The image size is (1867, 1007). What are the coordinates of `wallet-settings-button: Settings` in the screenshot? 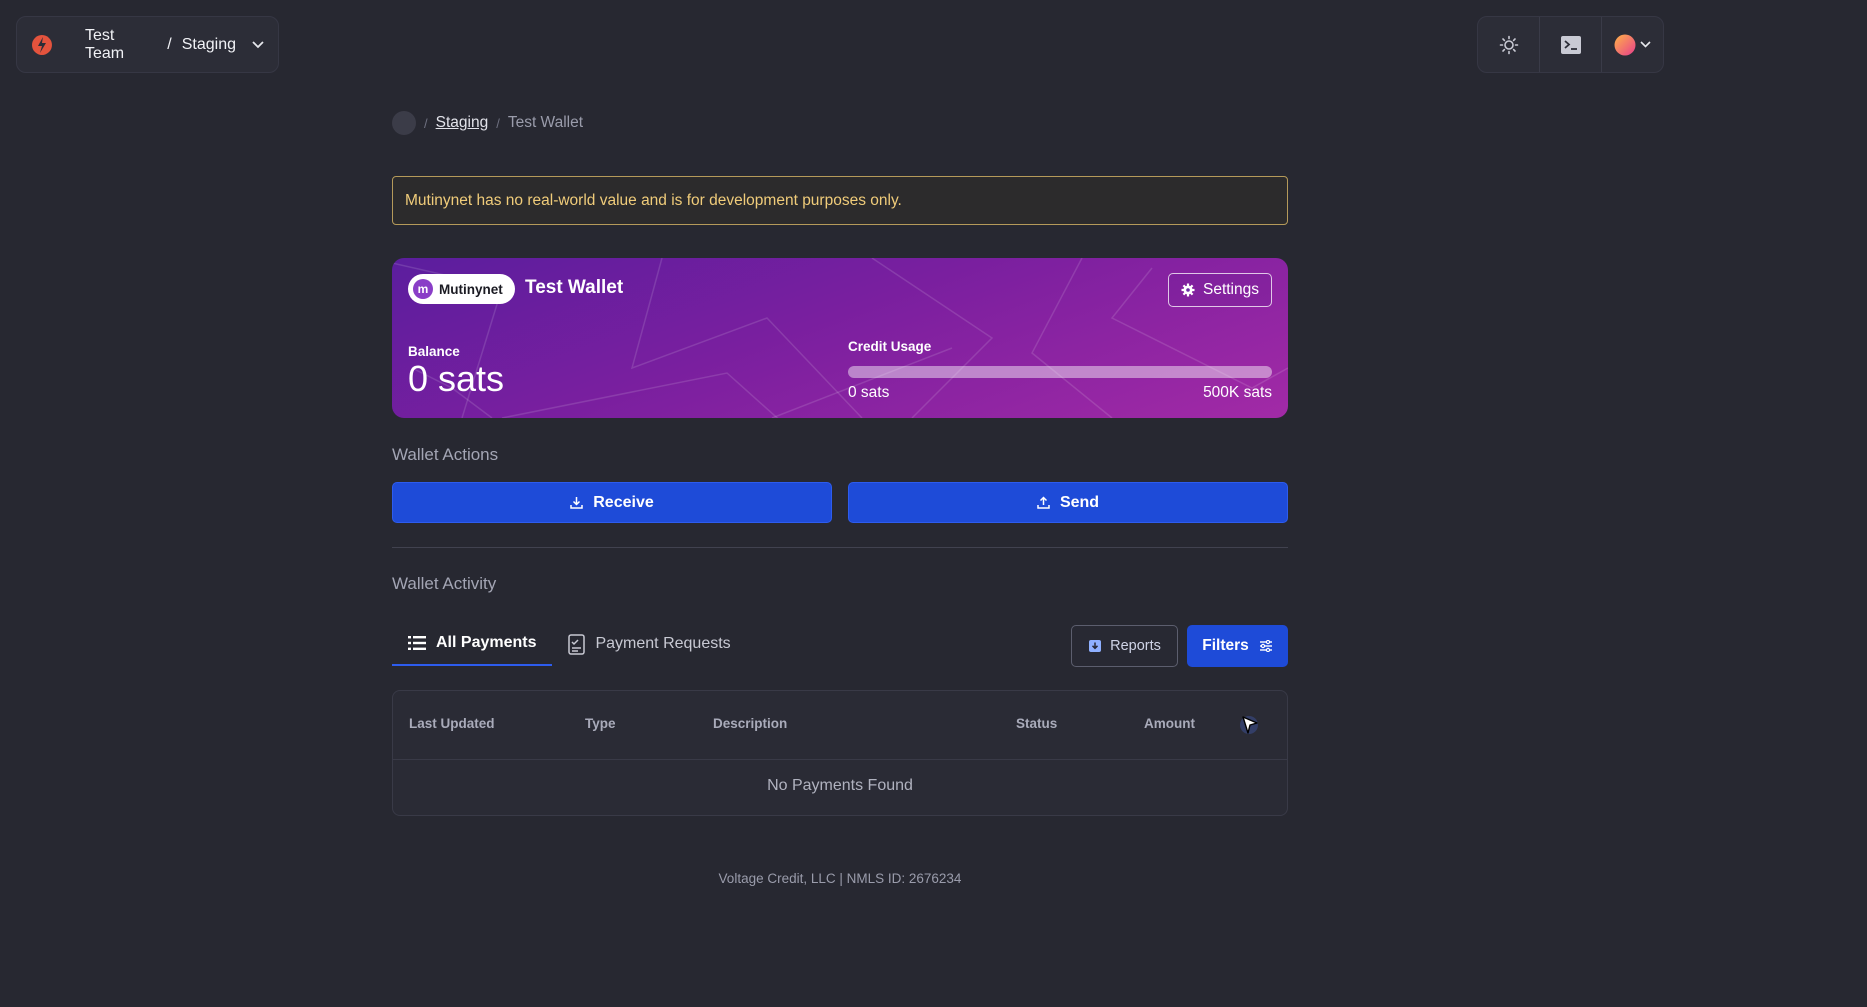 It's located at (1219, 290).